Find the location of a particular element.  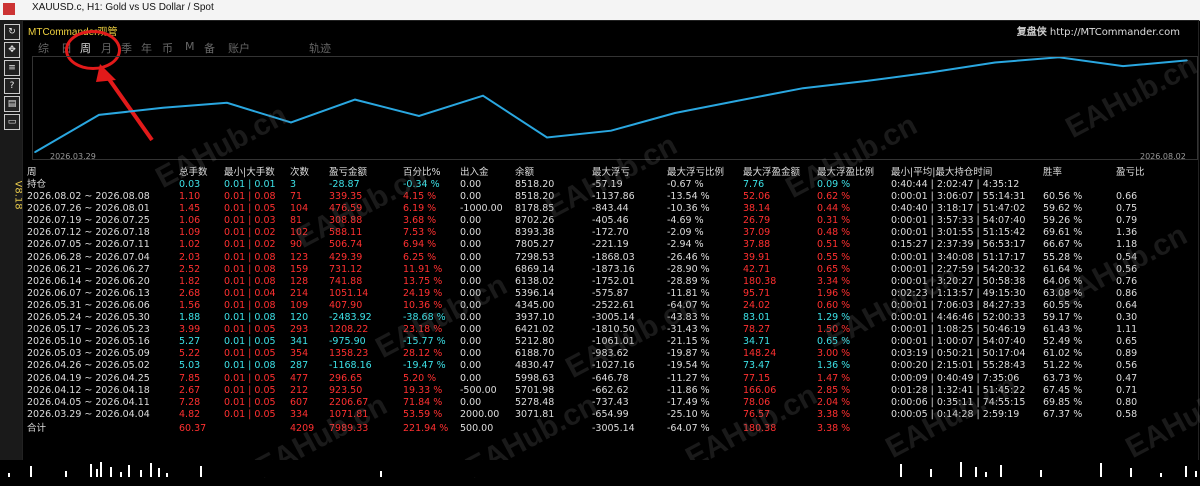

cell: -17.49 % is located at coordinates (688, 402).